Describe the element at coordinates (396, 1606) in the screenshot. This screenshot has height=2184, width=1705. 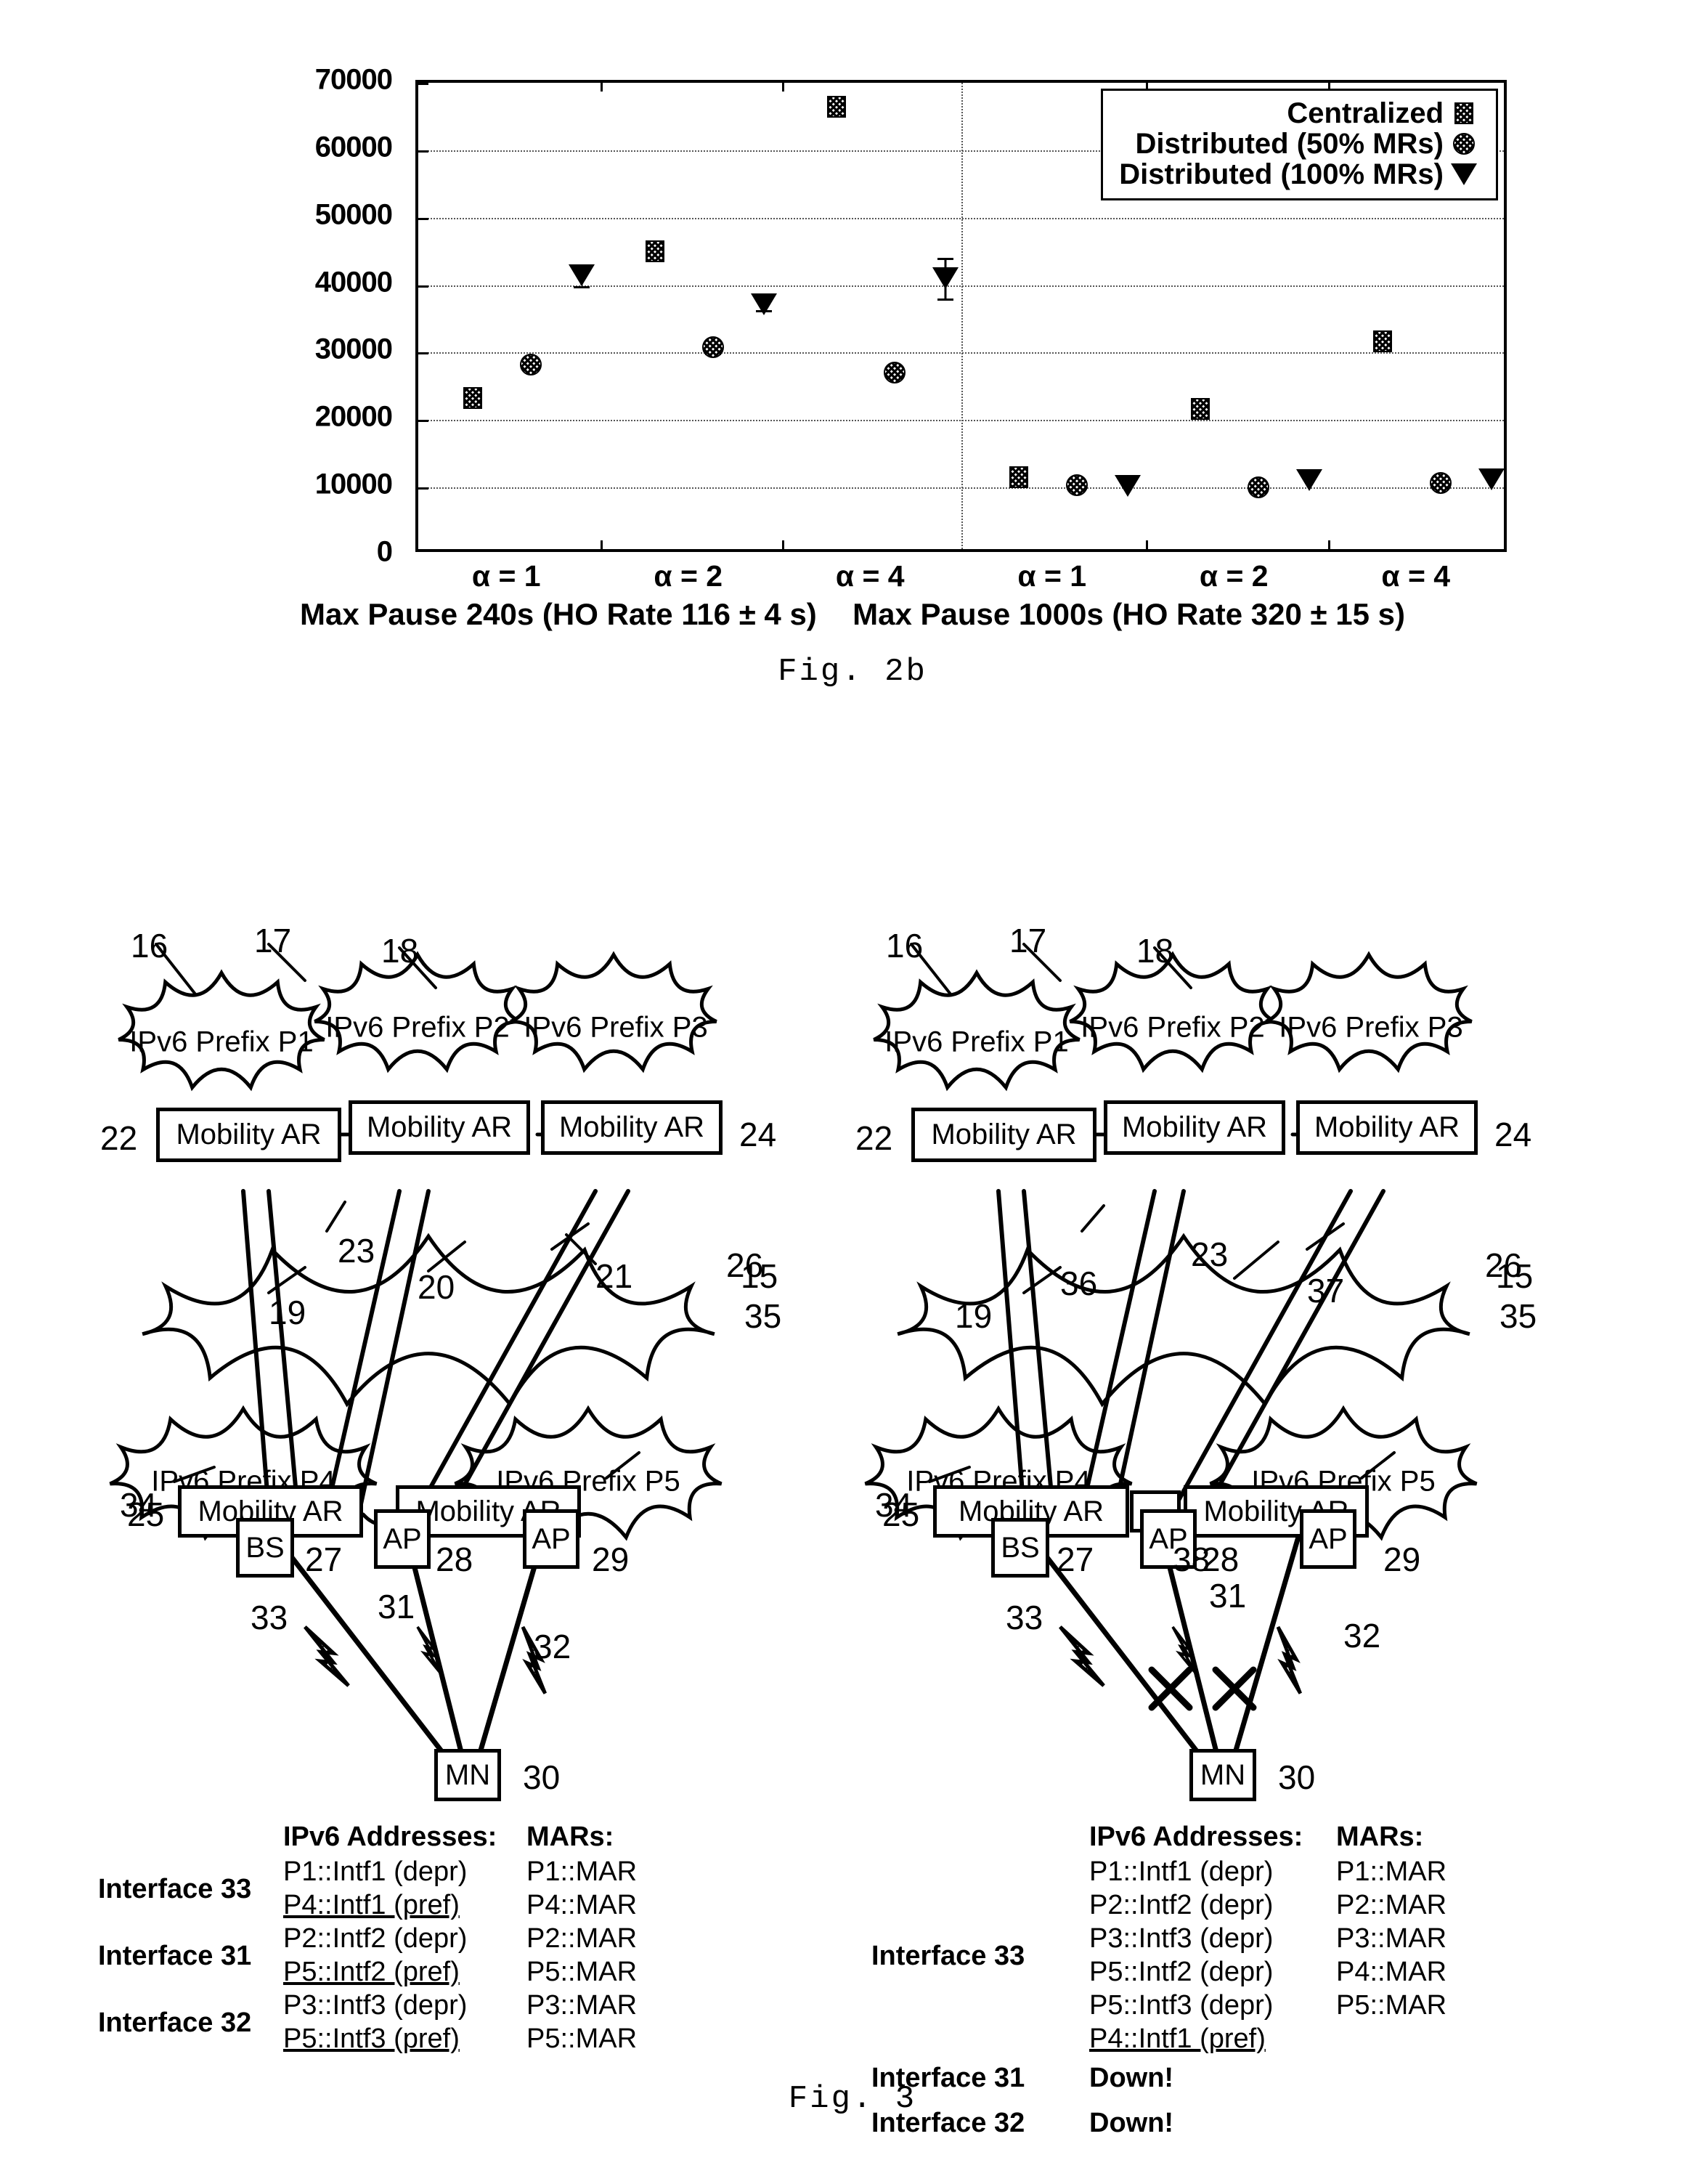
I see `reference-numeral-31: 31` at that location.